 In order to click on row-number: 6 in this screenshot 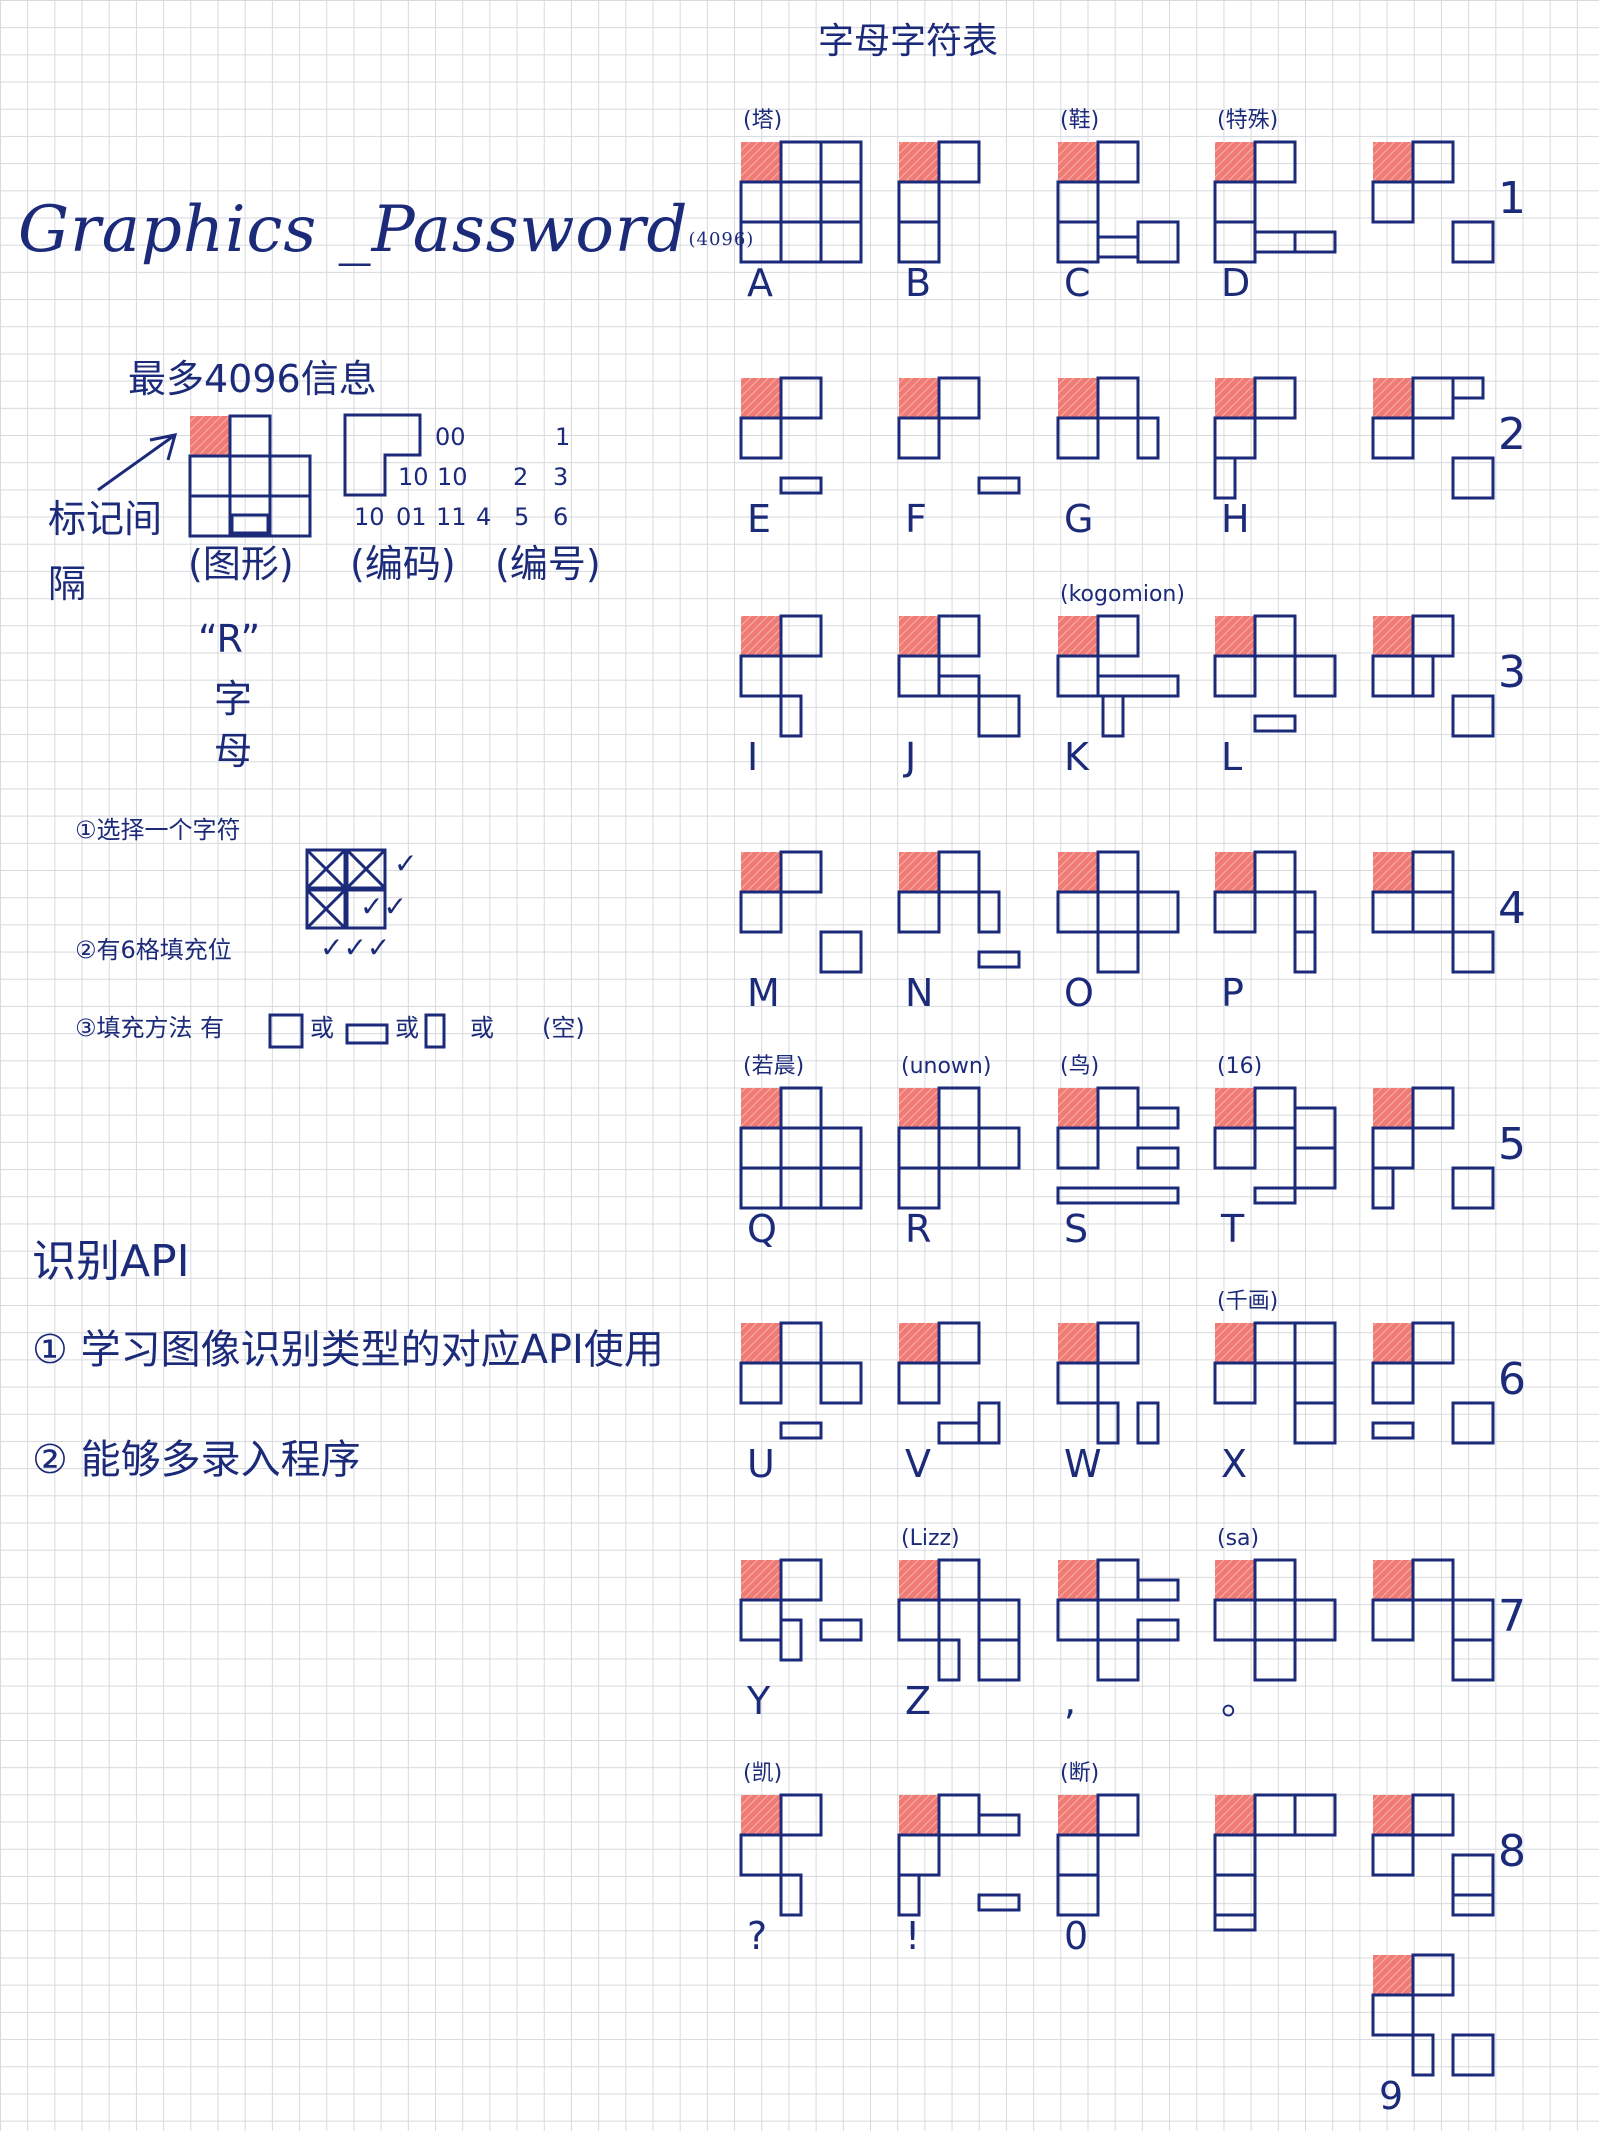, I will do `click(1512, 1379)`.